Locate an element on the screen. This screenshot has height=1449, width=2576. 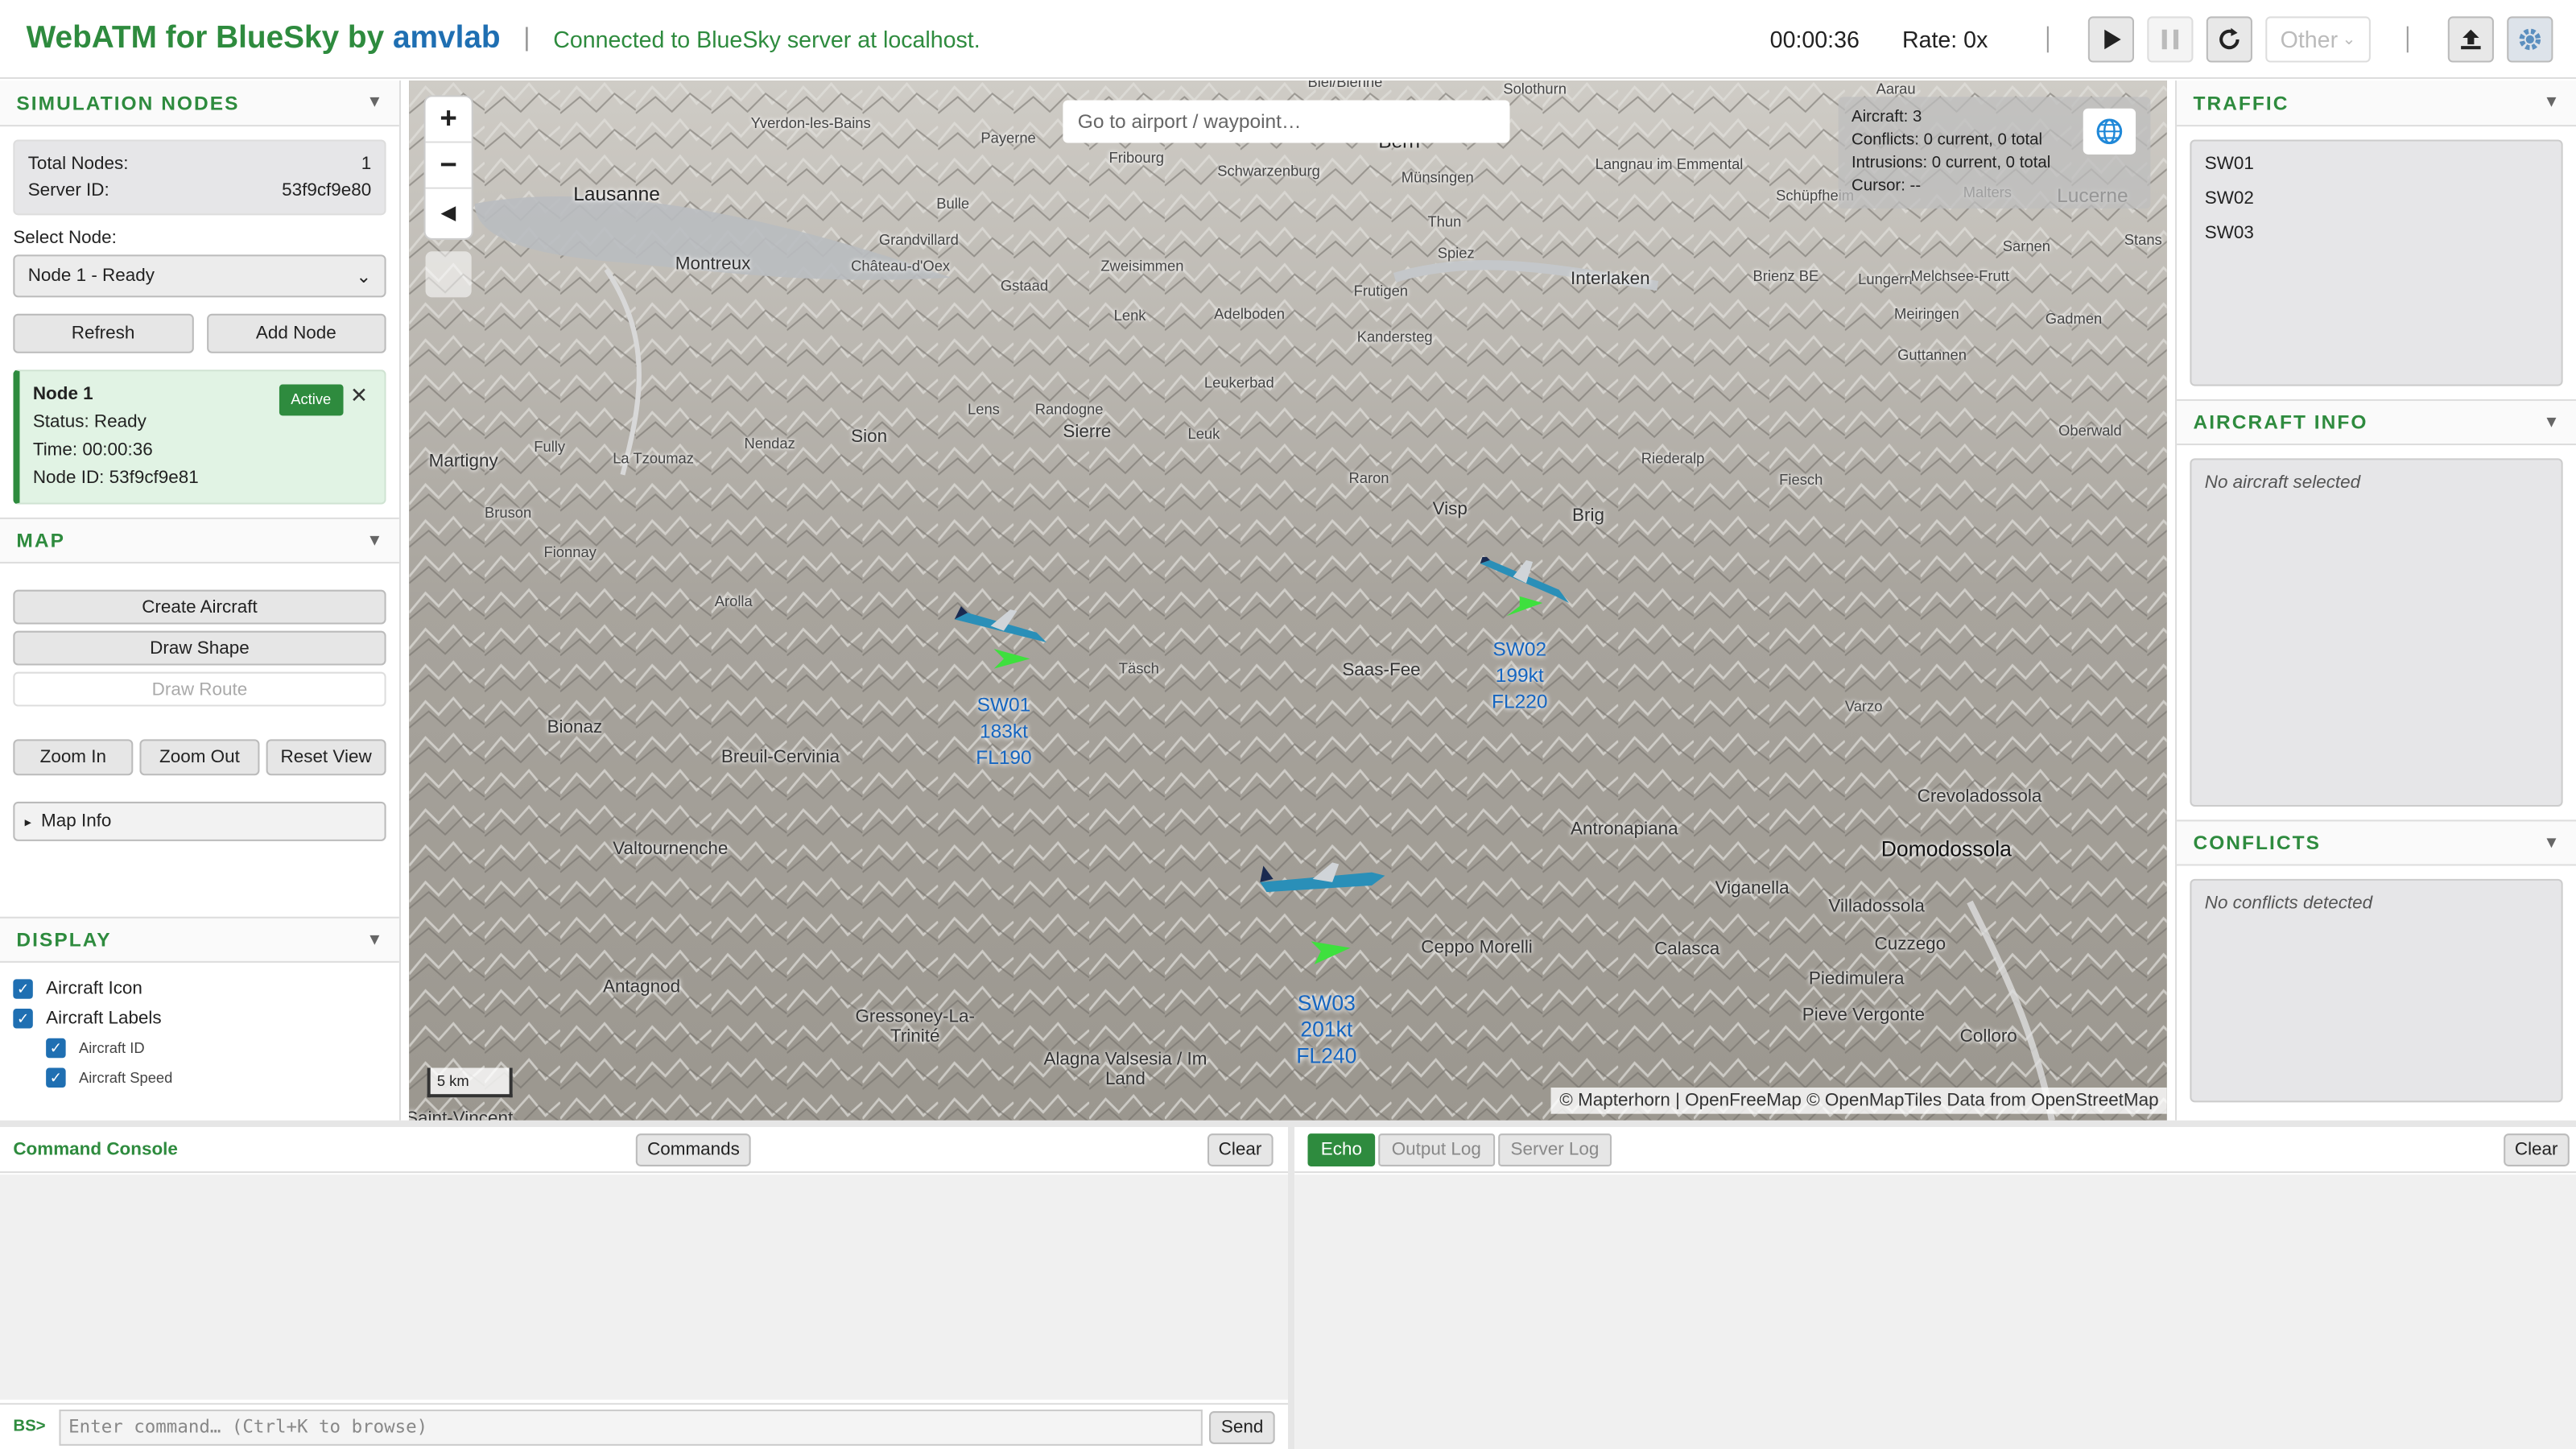
place-label: La Tzoumaz is located at coordinates (653, 458).